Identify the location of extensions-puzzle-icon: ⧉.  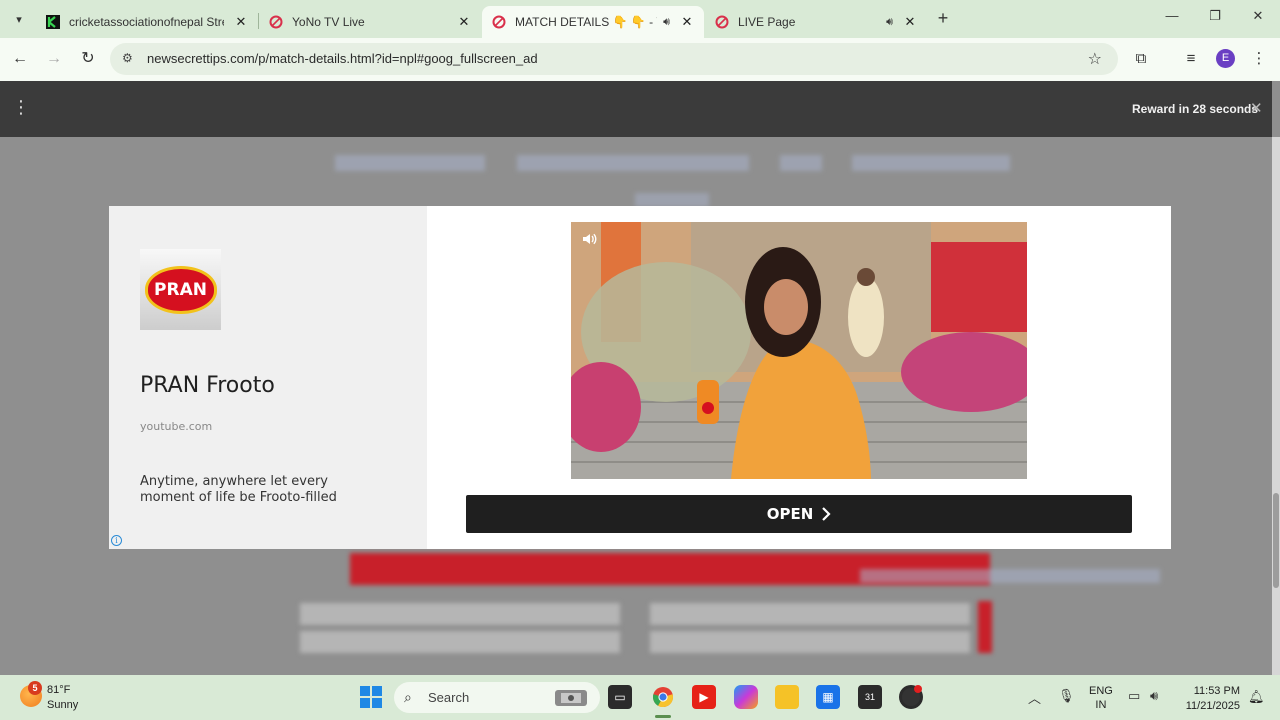
(1141, 59).